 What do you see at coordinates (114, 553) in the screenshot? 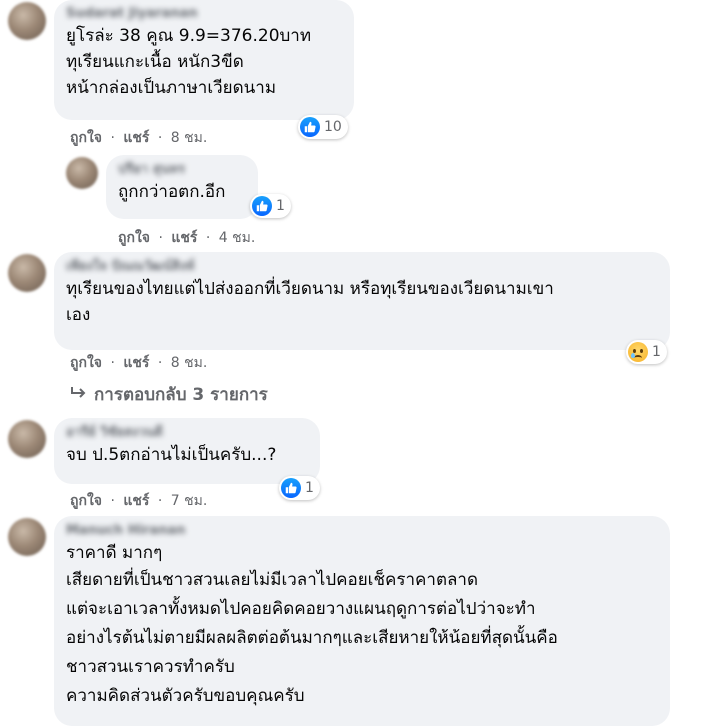
I see `comment-text-line: ราคาดี มากๆ` at bounding box center [114, 553].